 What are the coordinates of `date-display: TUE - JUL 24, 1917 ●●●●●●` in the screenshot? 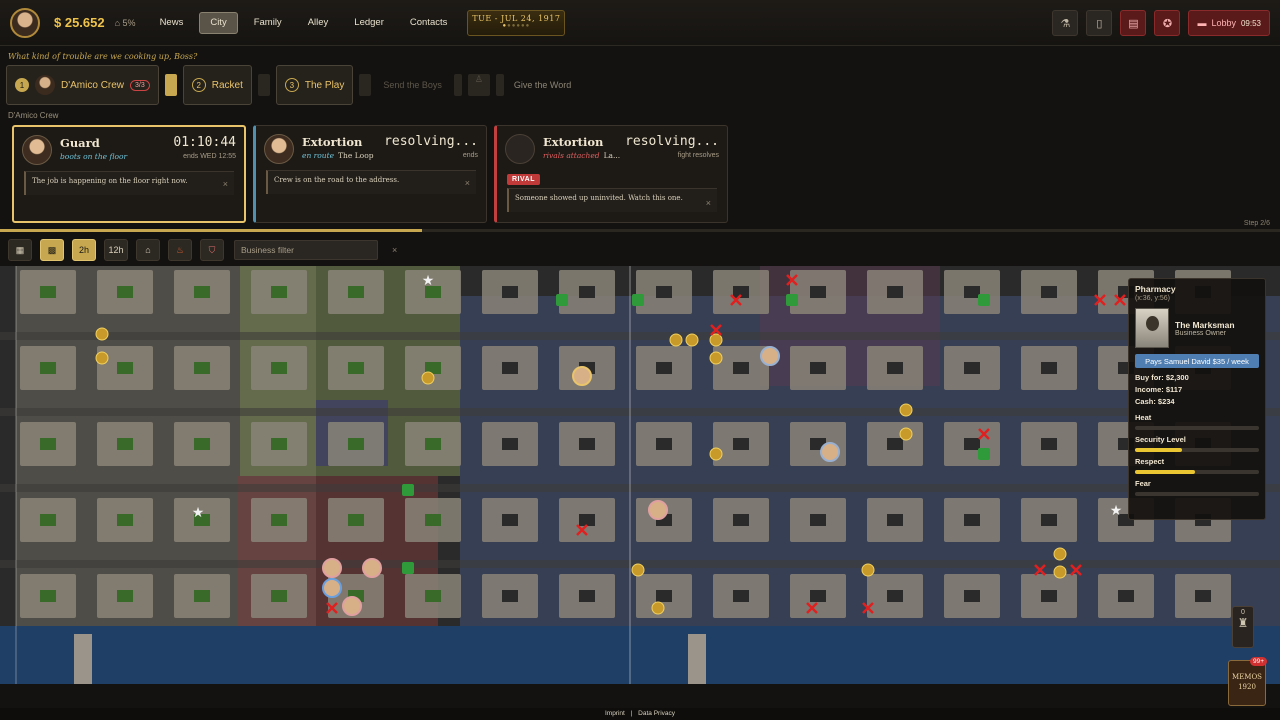 It's located at (516, 22).